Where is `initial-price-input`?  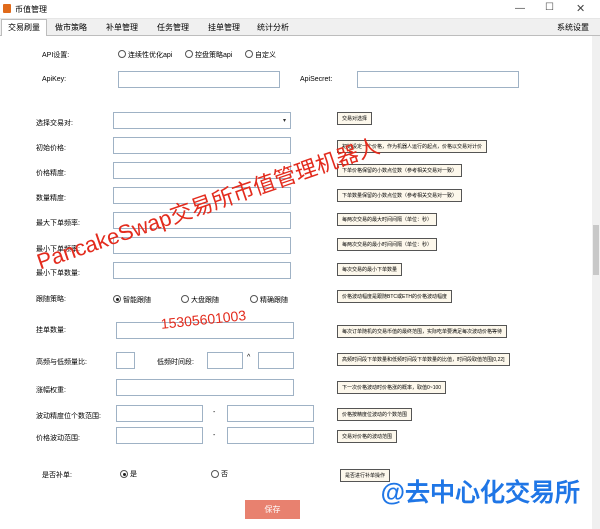
initial-price-input is located at coordinates (202, 145).